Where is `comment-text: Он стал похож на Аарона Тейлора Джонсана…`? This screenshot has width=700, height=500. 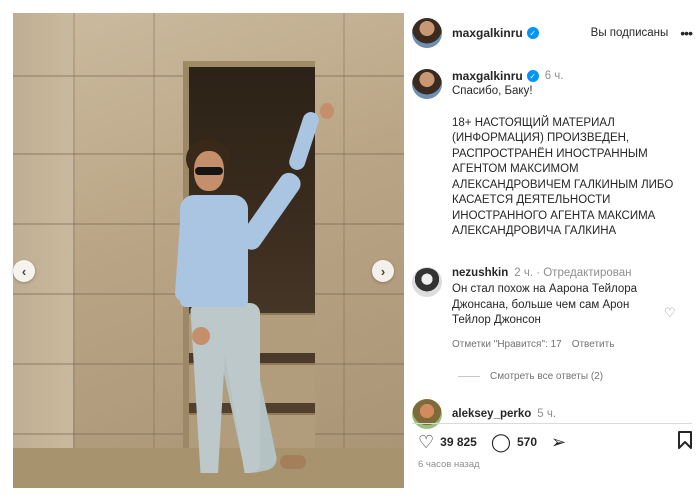 comment-text: Он стал похож на Аарона Тейлора Джонсана… is located at coordinates (545, 304).